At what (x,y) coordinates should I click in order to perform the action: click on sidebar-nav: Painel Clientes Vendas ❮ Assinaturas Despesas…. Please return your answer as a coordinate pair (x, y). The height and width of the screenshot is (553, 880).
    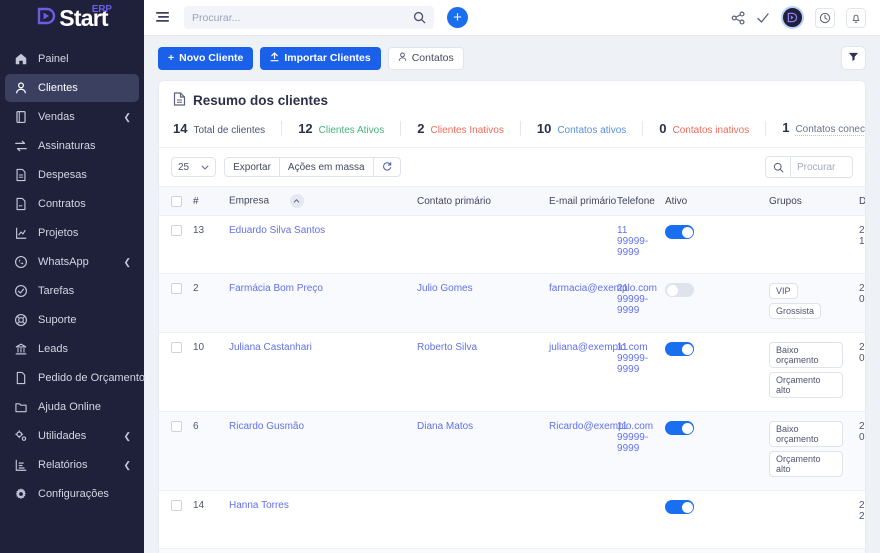
    Looking at the image, I should click on (72, 276).